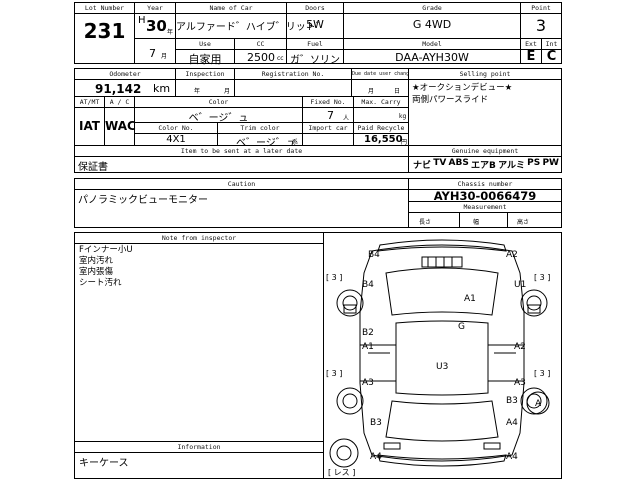 This screenshot has height=480, width=640. Describe the element at coordinates (368, 285) in the screenshot. I see `mark-b4-fender-left: B4` at that location.